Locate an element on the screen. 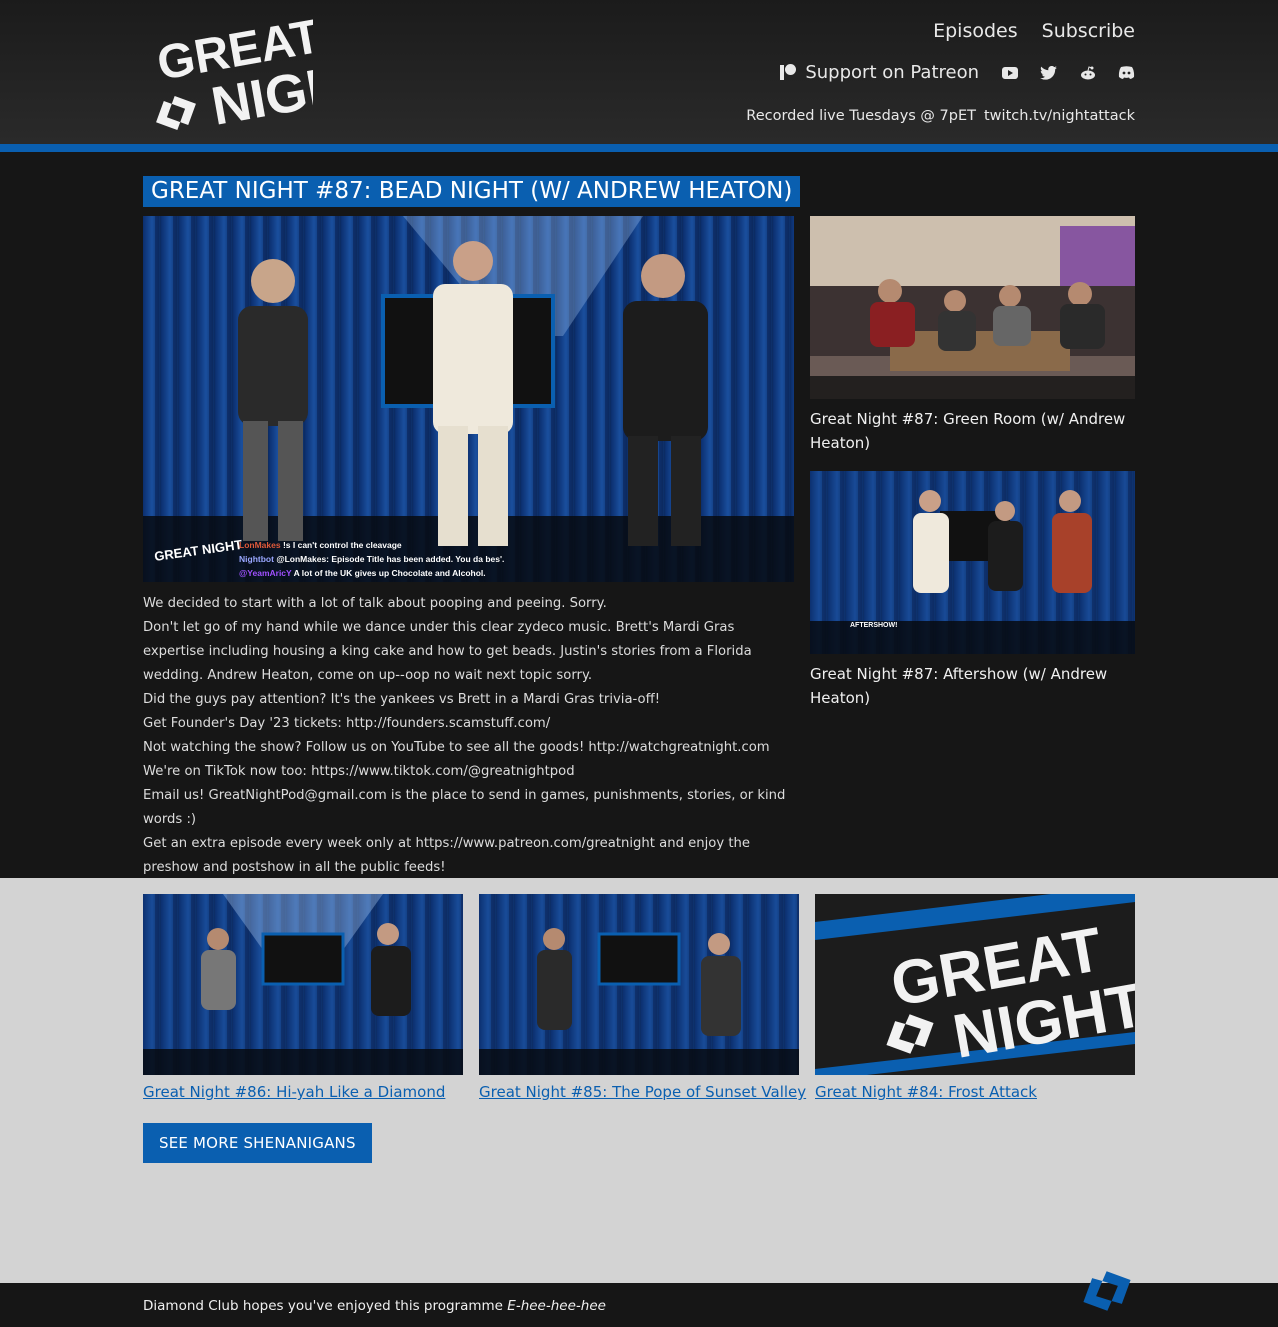  main-nav: Episodes Subscribe is located at coordinates (1034, 31).